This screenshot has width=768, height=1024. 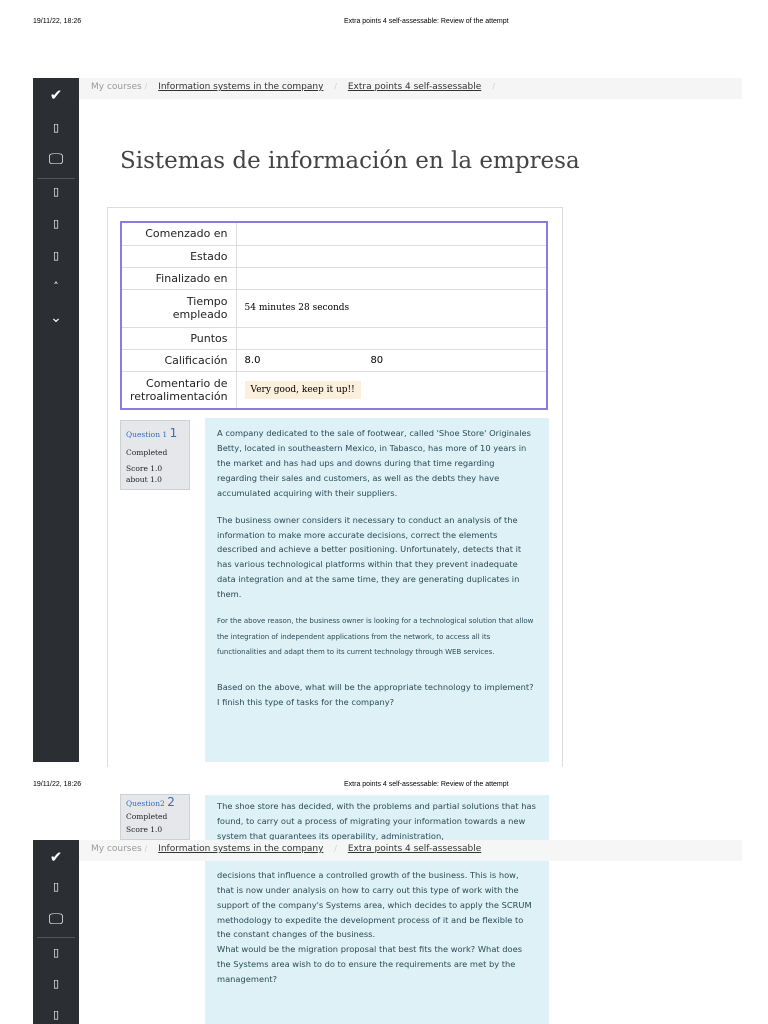 I want to click on time-taken: 54 minutes 28 seconds, so click(x=391, y=308).